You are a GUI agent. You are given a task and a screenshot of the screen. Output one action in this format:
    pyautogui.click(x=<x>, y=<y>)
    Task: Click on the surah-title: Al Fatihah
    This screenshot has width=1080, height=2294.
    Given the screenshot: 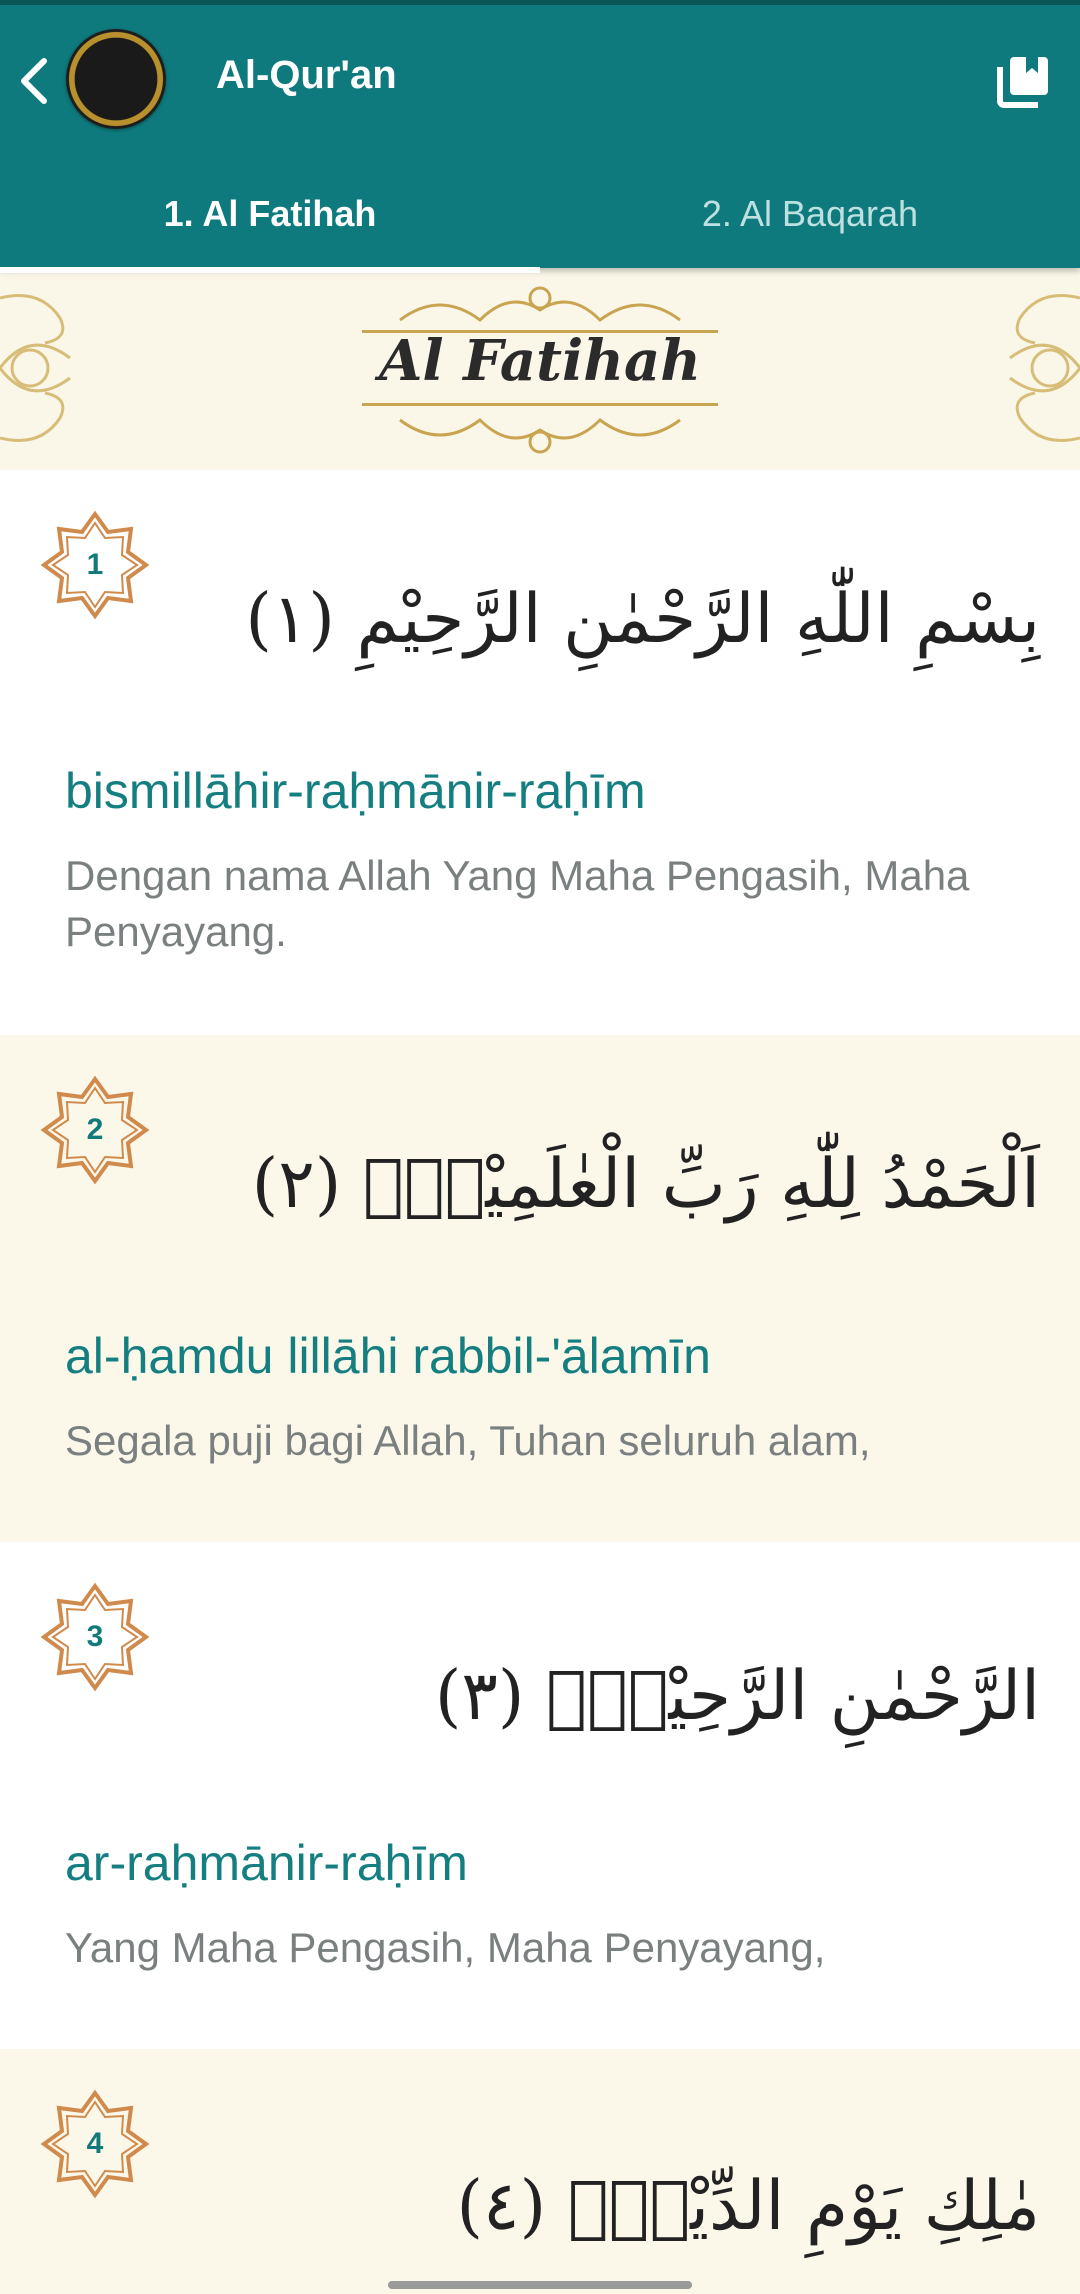 What is the action you would take?
    pyautogui.click(x=540, y=361)
    